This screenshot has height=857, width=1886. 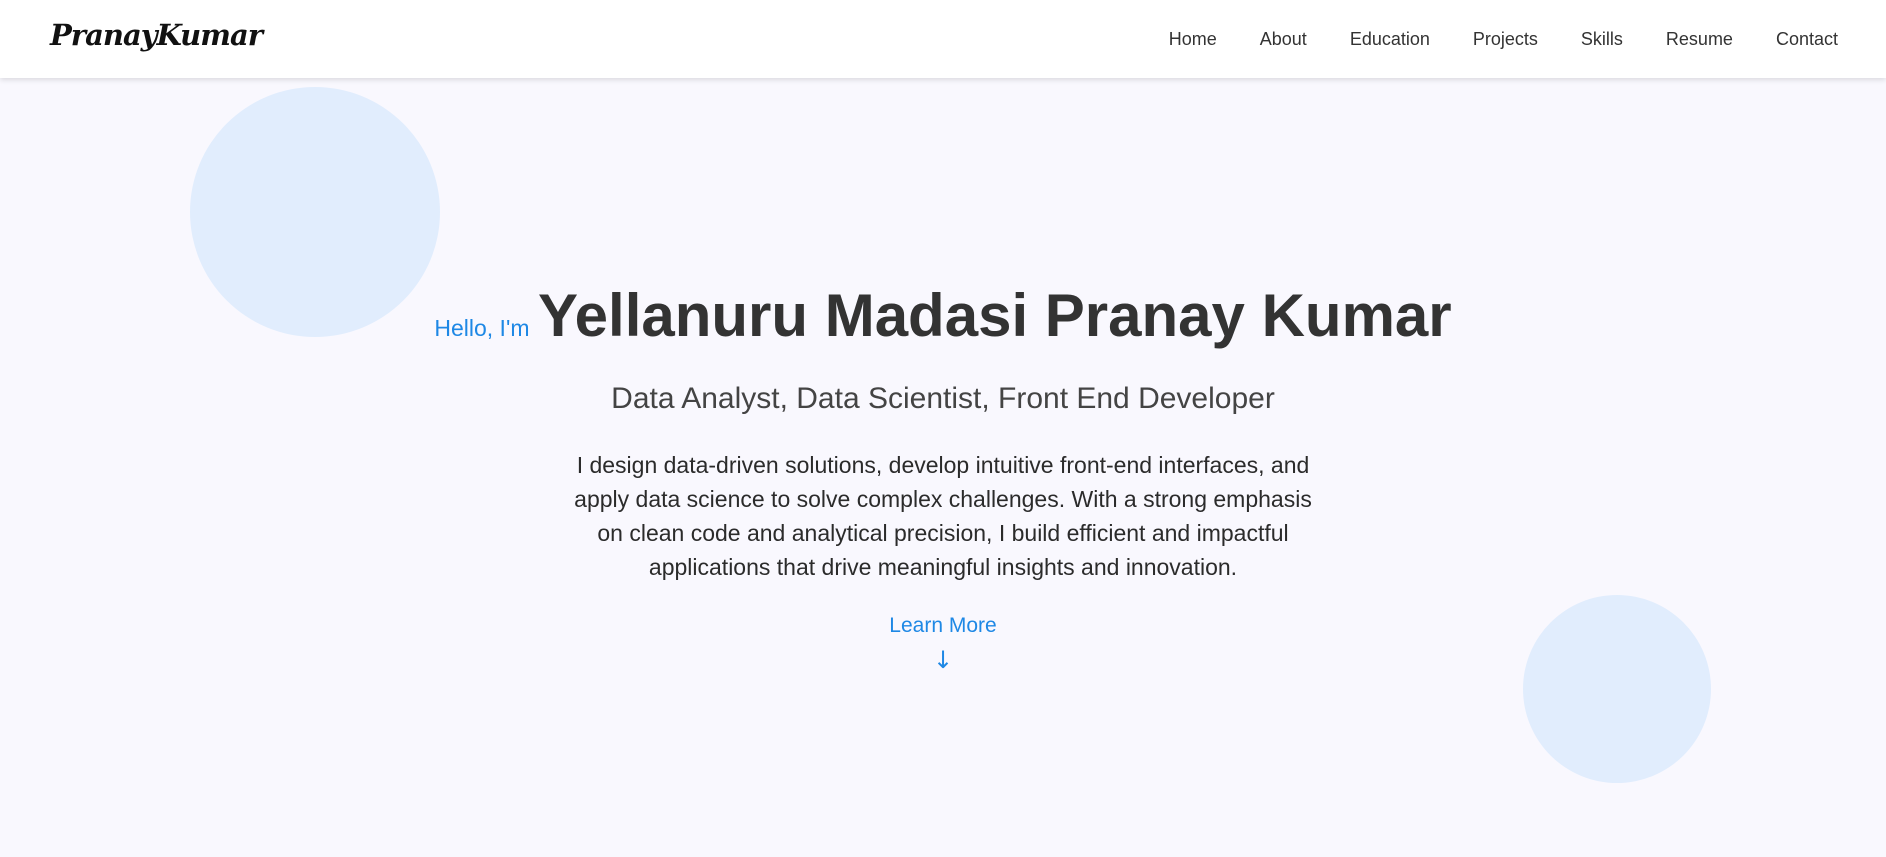 I want to click on nav-link-home: Home, so click(x=1193, y=39).